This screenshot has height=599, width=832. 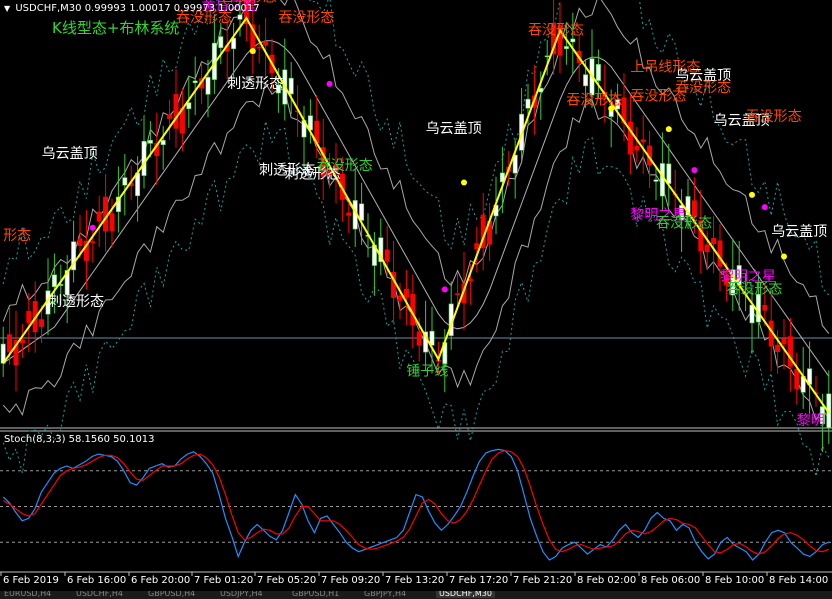 I want to click on time-tick-label: 7 Feb 09:20, so click(x=350, y=580).